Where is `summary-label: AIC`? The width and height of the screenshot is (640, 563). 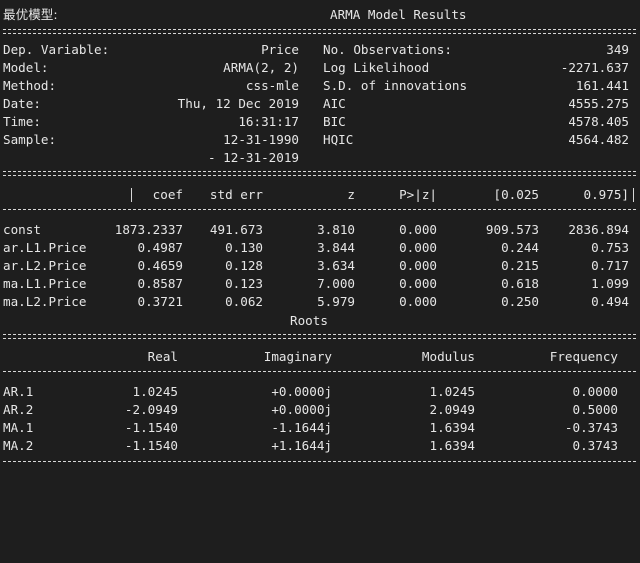 summary-label: AIC is located at coordinates (334, 103).